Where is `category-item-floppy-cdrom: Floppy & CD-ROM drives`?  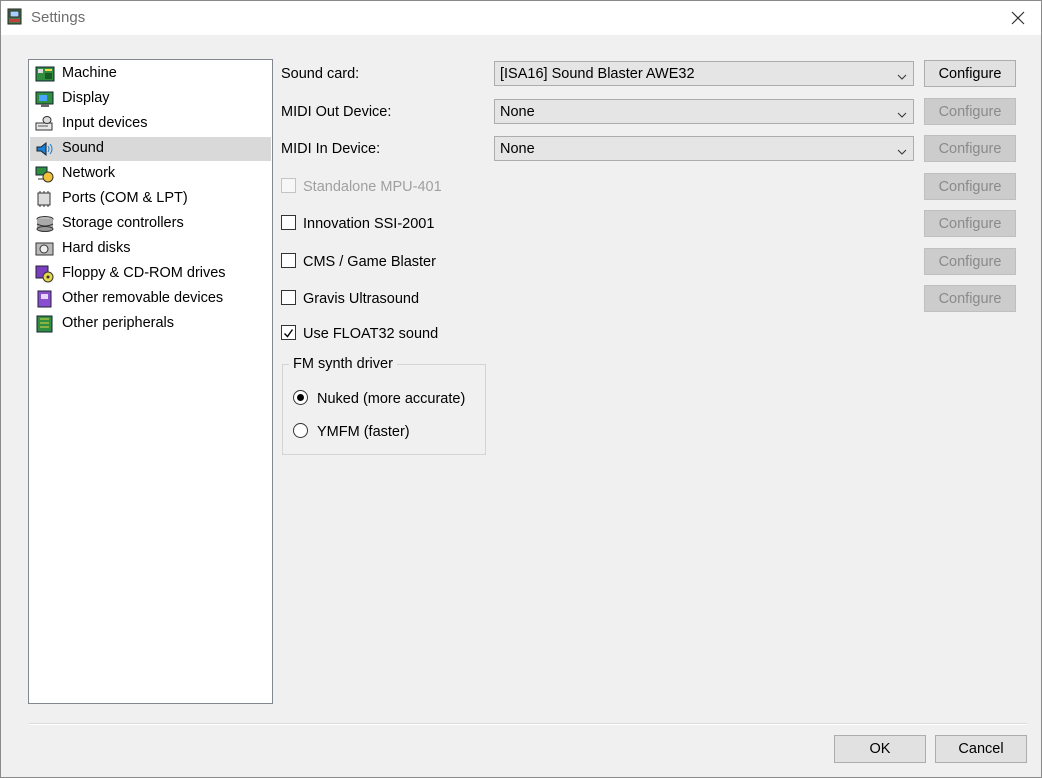
category-item-floppy-cdrom: Floppy & CD-ROM drives is located at coordinates (150, 274).